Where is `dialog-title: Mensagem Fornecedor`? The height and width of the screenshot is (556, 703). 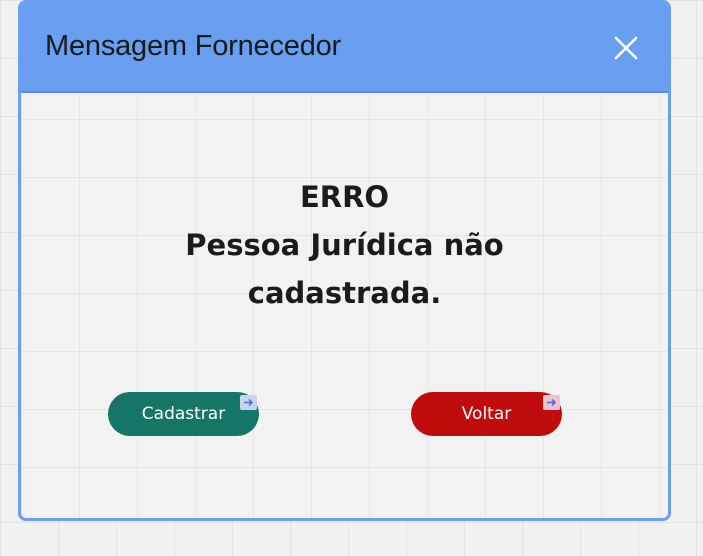 dialog-title: Mensagem Fornecedor is located at coordinates (193, 46).